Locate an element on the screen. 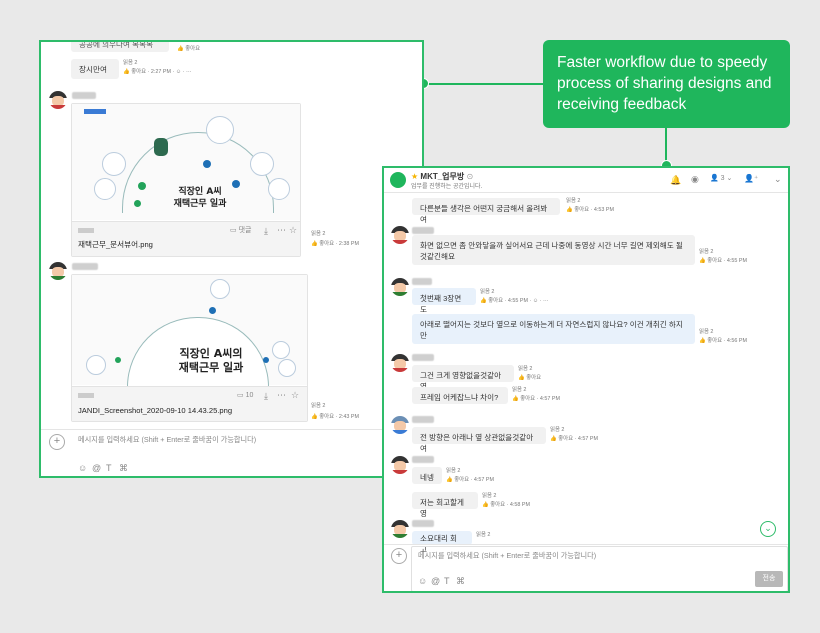 This screenshot has width=820, height=633. message-bubble: 그건 크게 영향없을것같아영 is located at coordinates (463, 378).